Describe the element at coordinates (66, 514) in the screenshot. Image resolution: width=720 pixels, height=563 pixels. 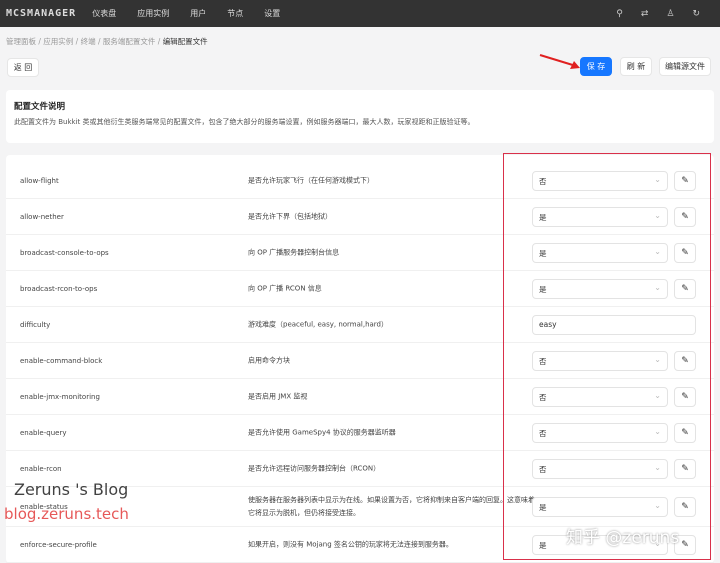
I see `watermark-blog-url: blog.zeruns.tech` at that location.